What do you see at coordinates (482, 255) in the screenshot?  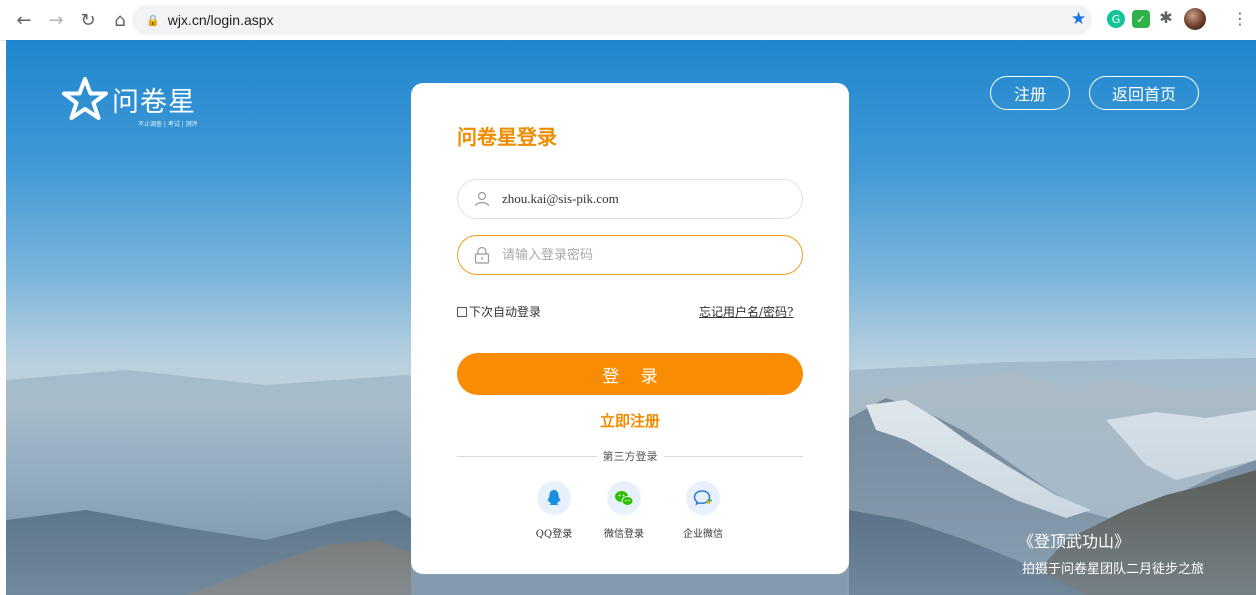 I see `lock-icon` at bounding box center [482, 255].